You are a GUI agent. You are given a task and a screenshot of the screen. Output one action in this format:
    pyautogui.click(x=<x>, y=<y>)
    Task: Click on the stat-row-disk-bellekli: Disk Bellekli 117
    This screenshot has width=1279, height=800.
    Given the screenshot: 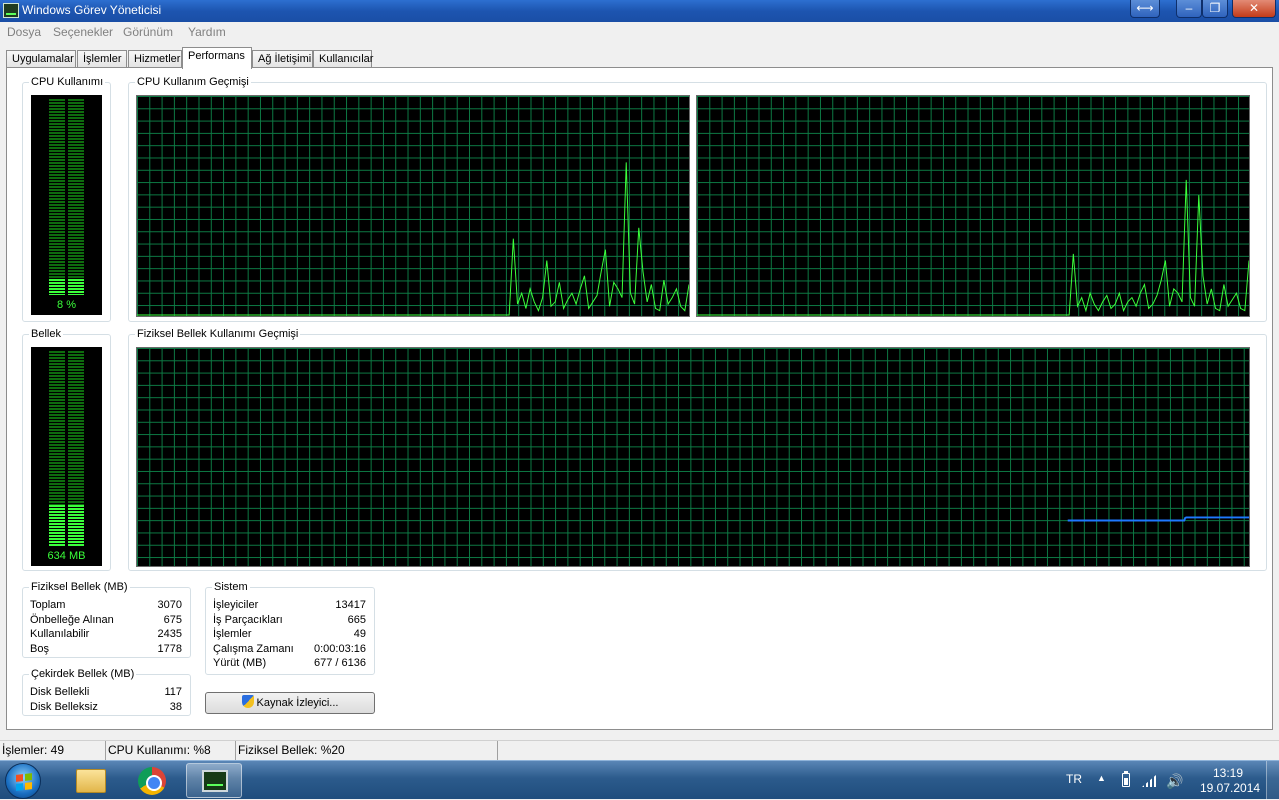 What is the action you would take?
    pyautogui.click(x=106, y=692)
    